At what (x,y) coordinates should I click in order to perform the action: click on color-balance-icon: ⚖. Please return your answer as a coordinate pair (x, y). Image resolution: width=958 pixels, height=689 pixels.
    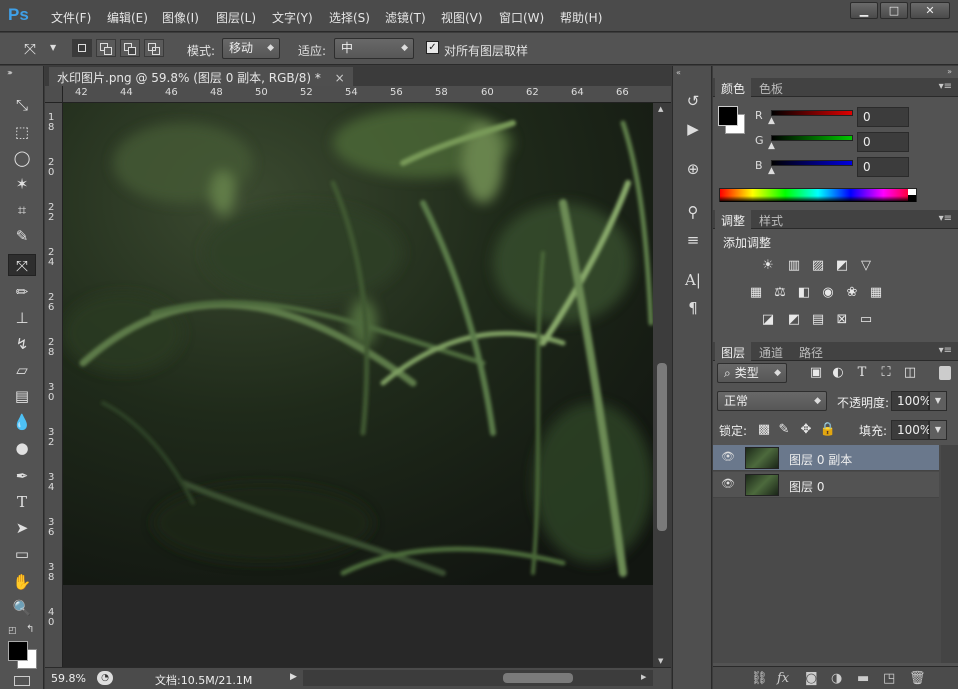
    Looking at the image, I should click on (780, 293).